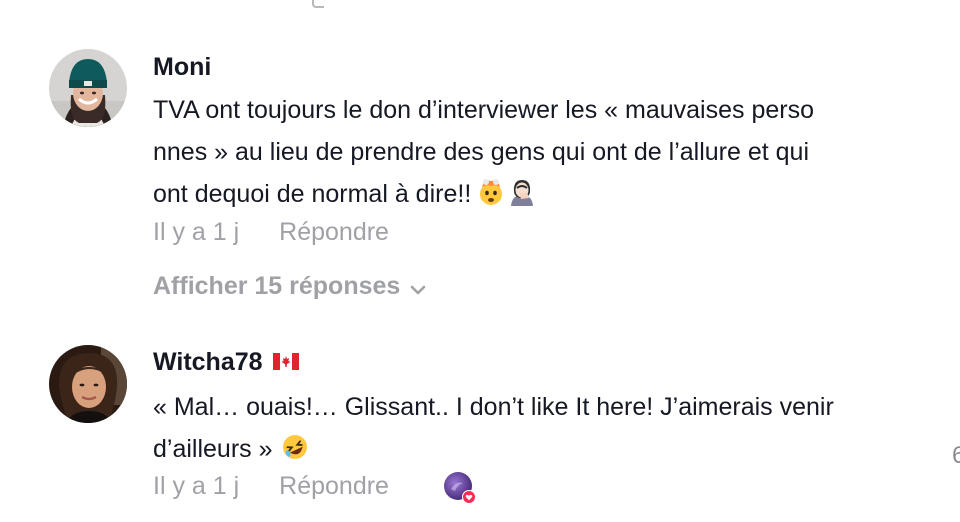 The width and height of the screenshot is (960, 522). I want to click on comment-text-line-with-emoji: d’ailleurs », so click(543, 451).